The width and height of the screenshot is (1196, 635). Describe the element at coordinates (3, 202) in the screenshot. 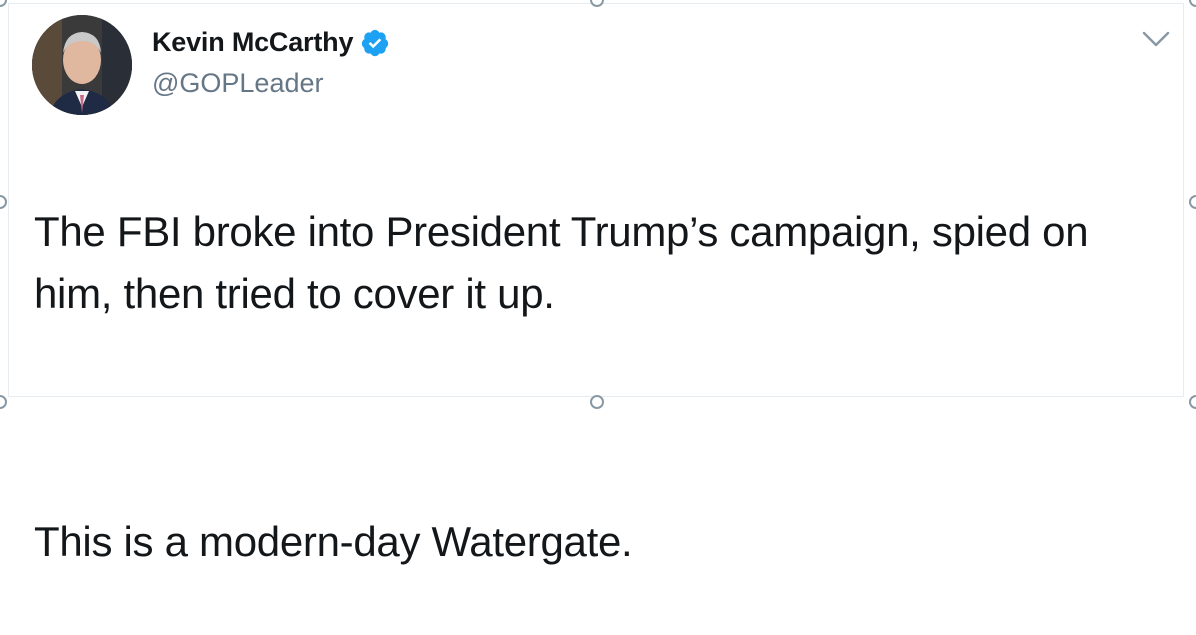

I see `resize-handle-left` at that location.